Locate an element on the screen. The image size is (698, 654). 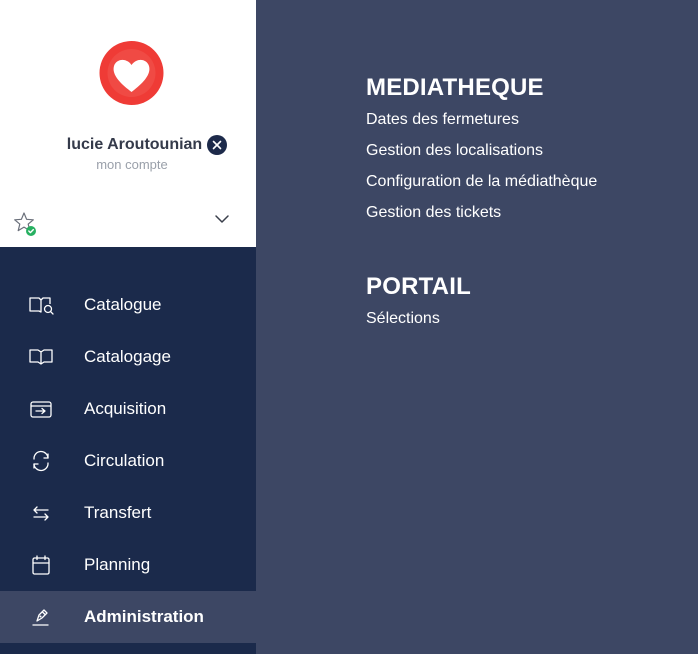
profile-panel: lucie Aroutounian mon compte is located at coordinates (128, 123).